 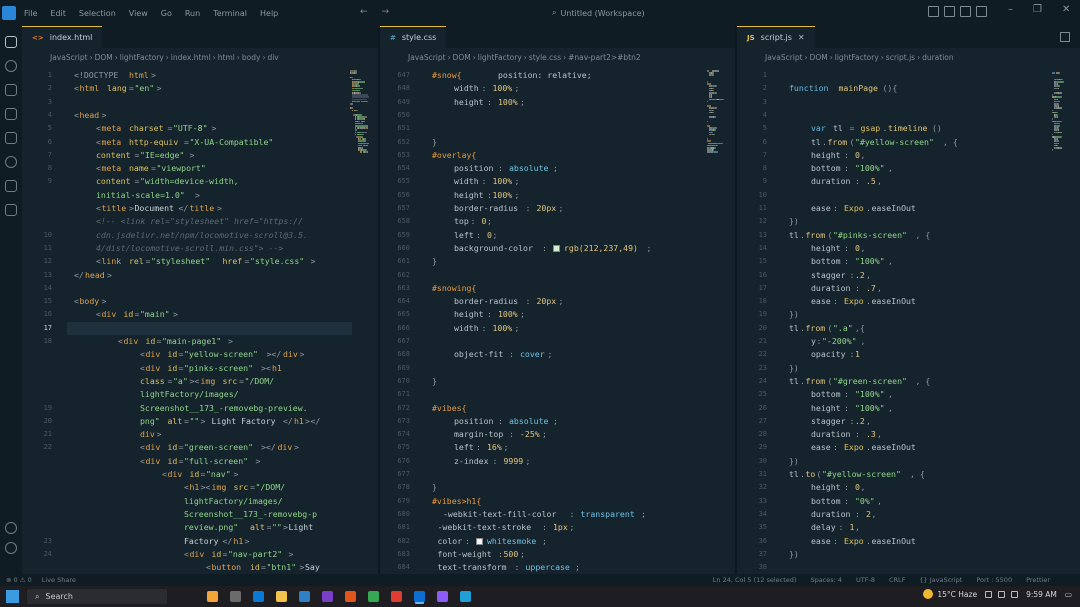 I want to click on explorer-icon, so click(x=11, y=42).